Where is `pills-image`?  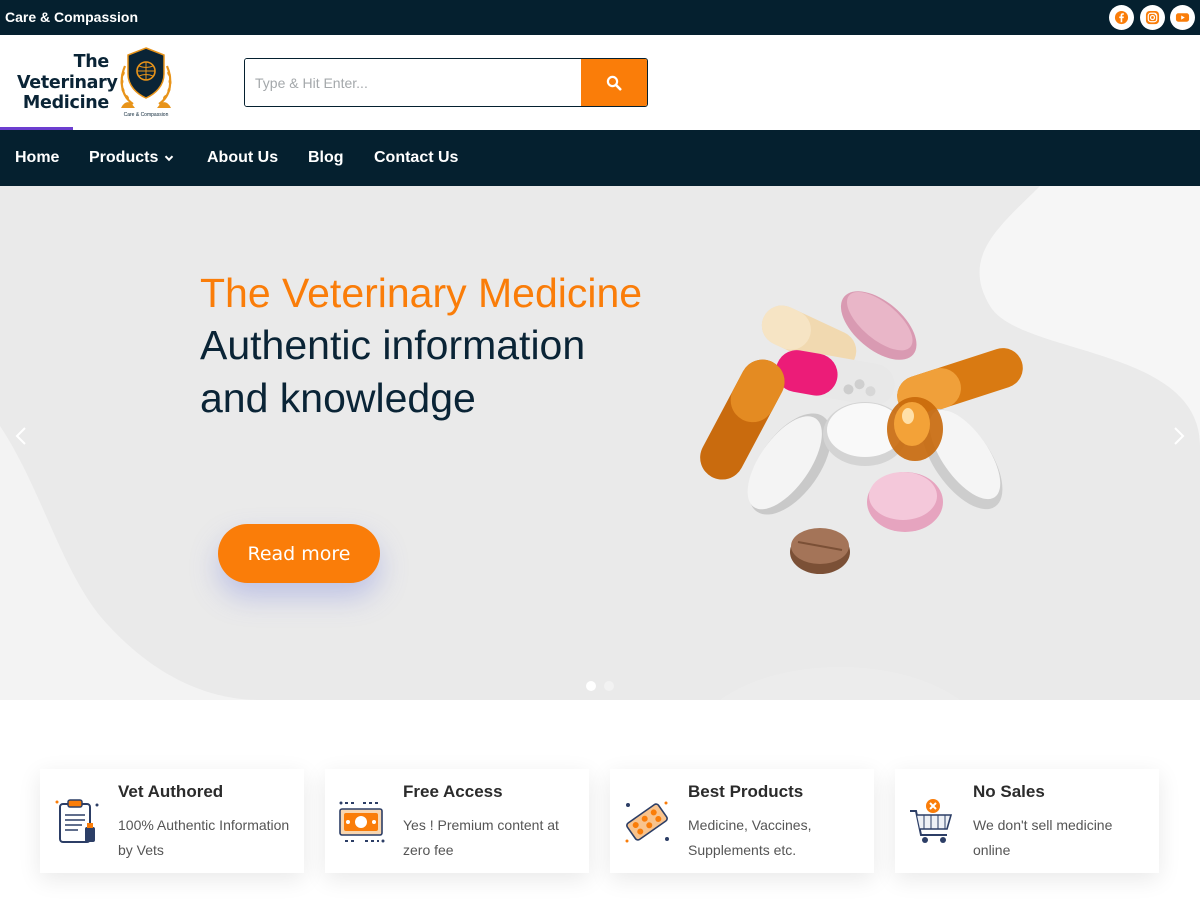 pills-image is located at coordinates (861, 432).